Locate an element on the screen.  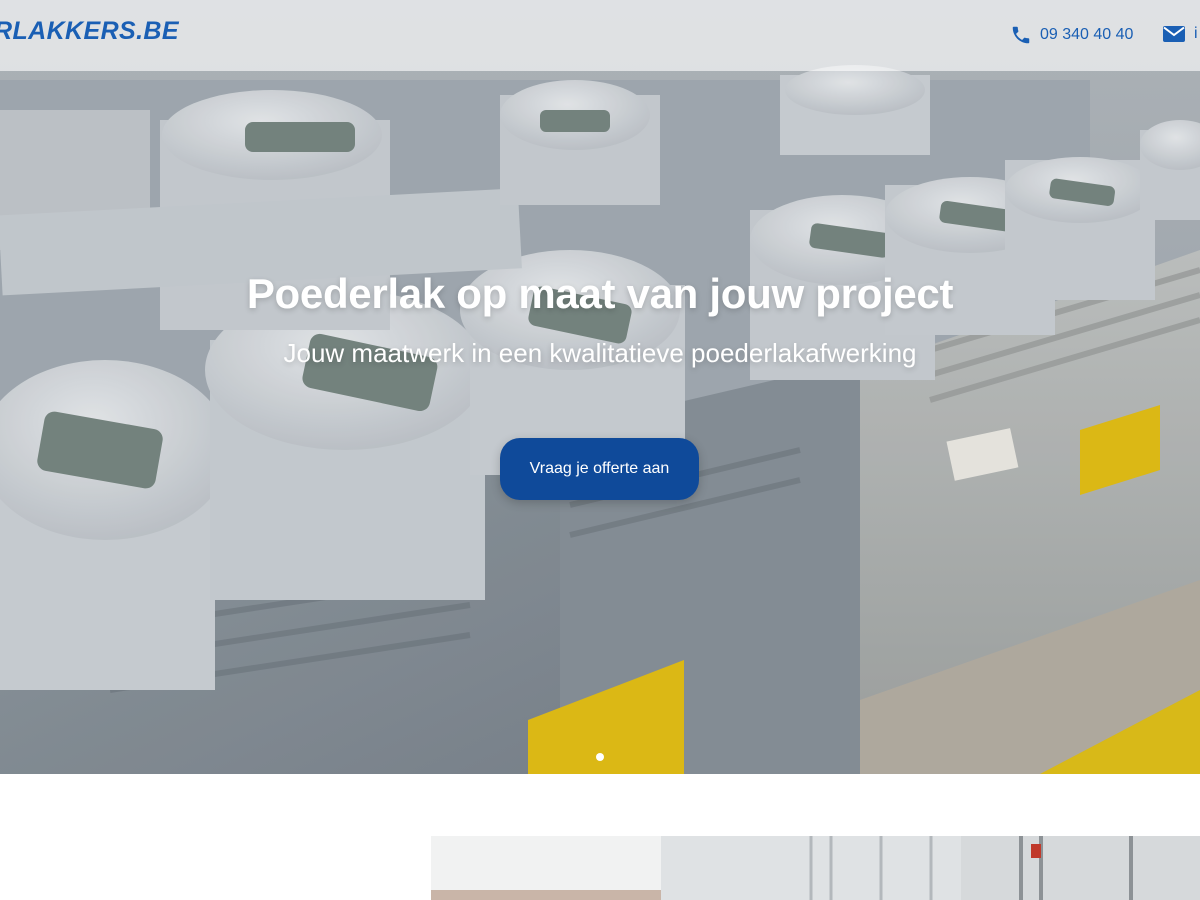
phone-link: 09 340 40 40 is located at coordinates (1071, 35).